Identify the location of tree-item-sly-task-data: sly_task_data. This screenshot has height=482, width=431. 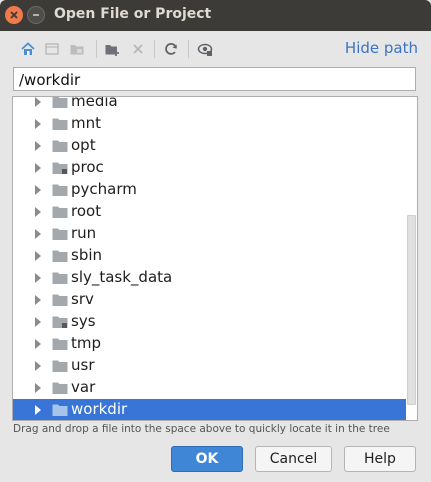
(210, 278).